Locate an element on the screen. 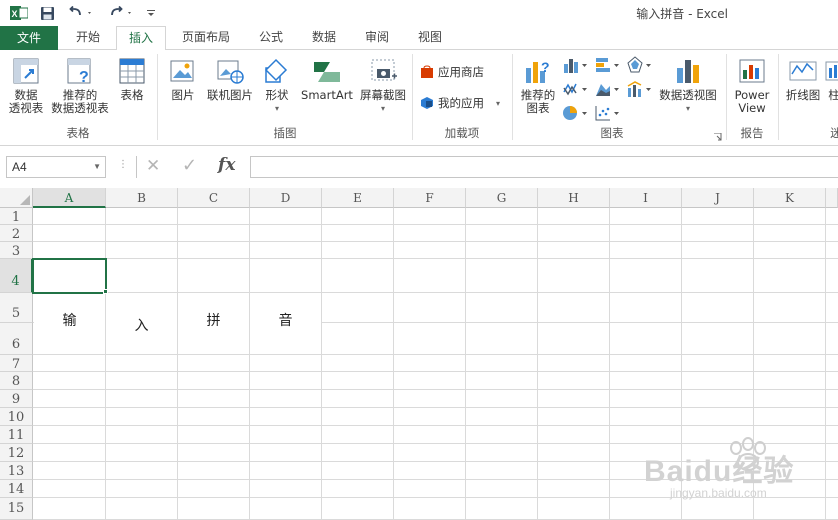  recommended-pivot-button: ? 推荐的 数据透视表 is located at coordinates (80, 85).